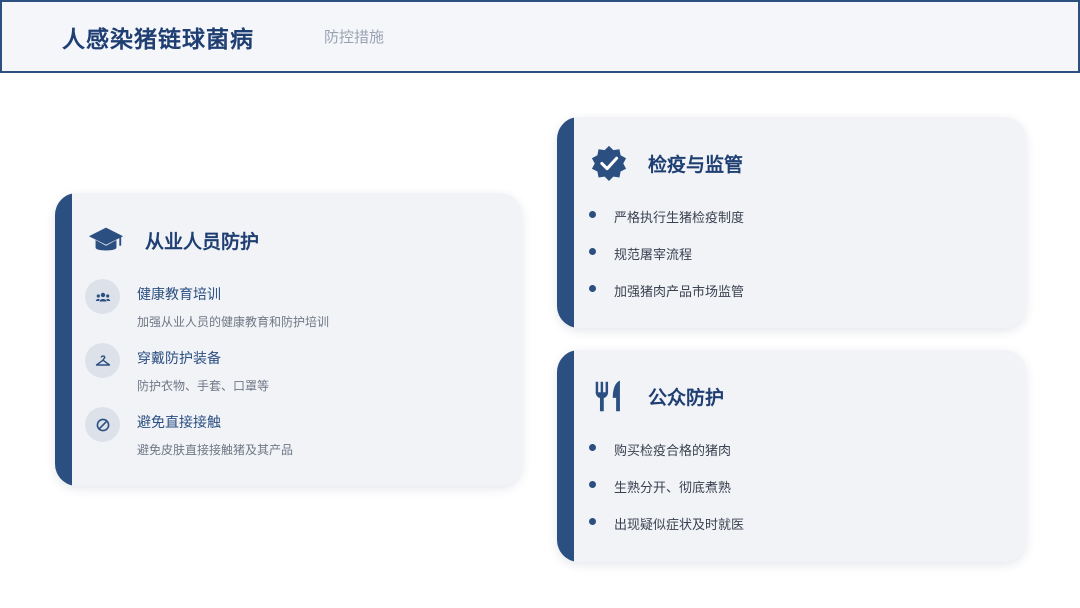 This screenshot has height=608, width=1080. I want to click on item-description: 避免皮肤直接接触猪及其产品, so click(215, 450).